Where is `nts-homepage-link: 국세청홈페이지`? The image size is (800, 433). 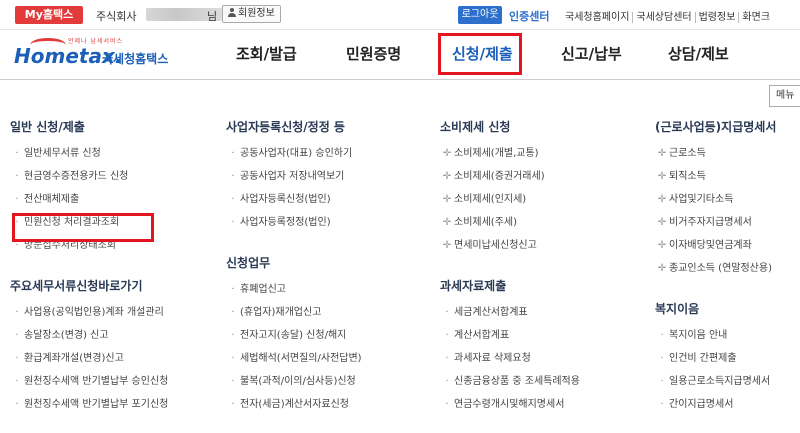
nts-homepage-link: 국세청홈페이지 is located at coordinates (597, 17).